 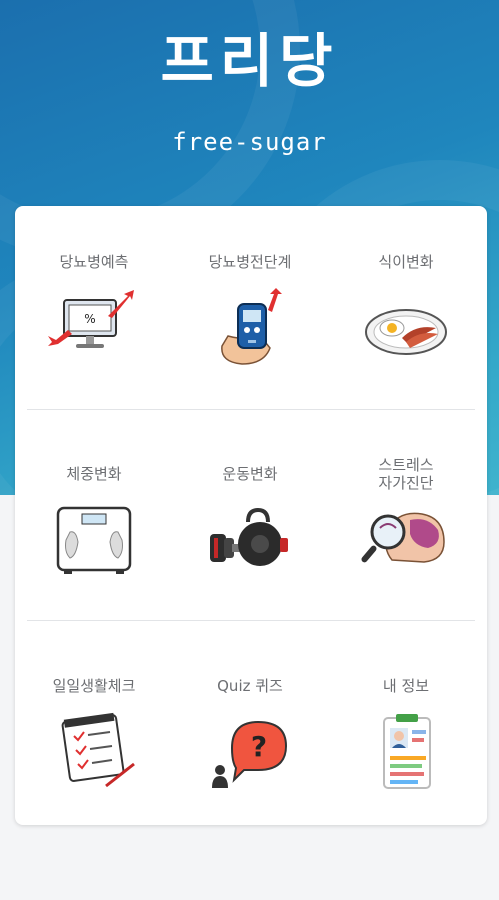 I want to click on app-subtitle: free-sugar, so click(x=249, y=142).